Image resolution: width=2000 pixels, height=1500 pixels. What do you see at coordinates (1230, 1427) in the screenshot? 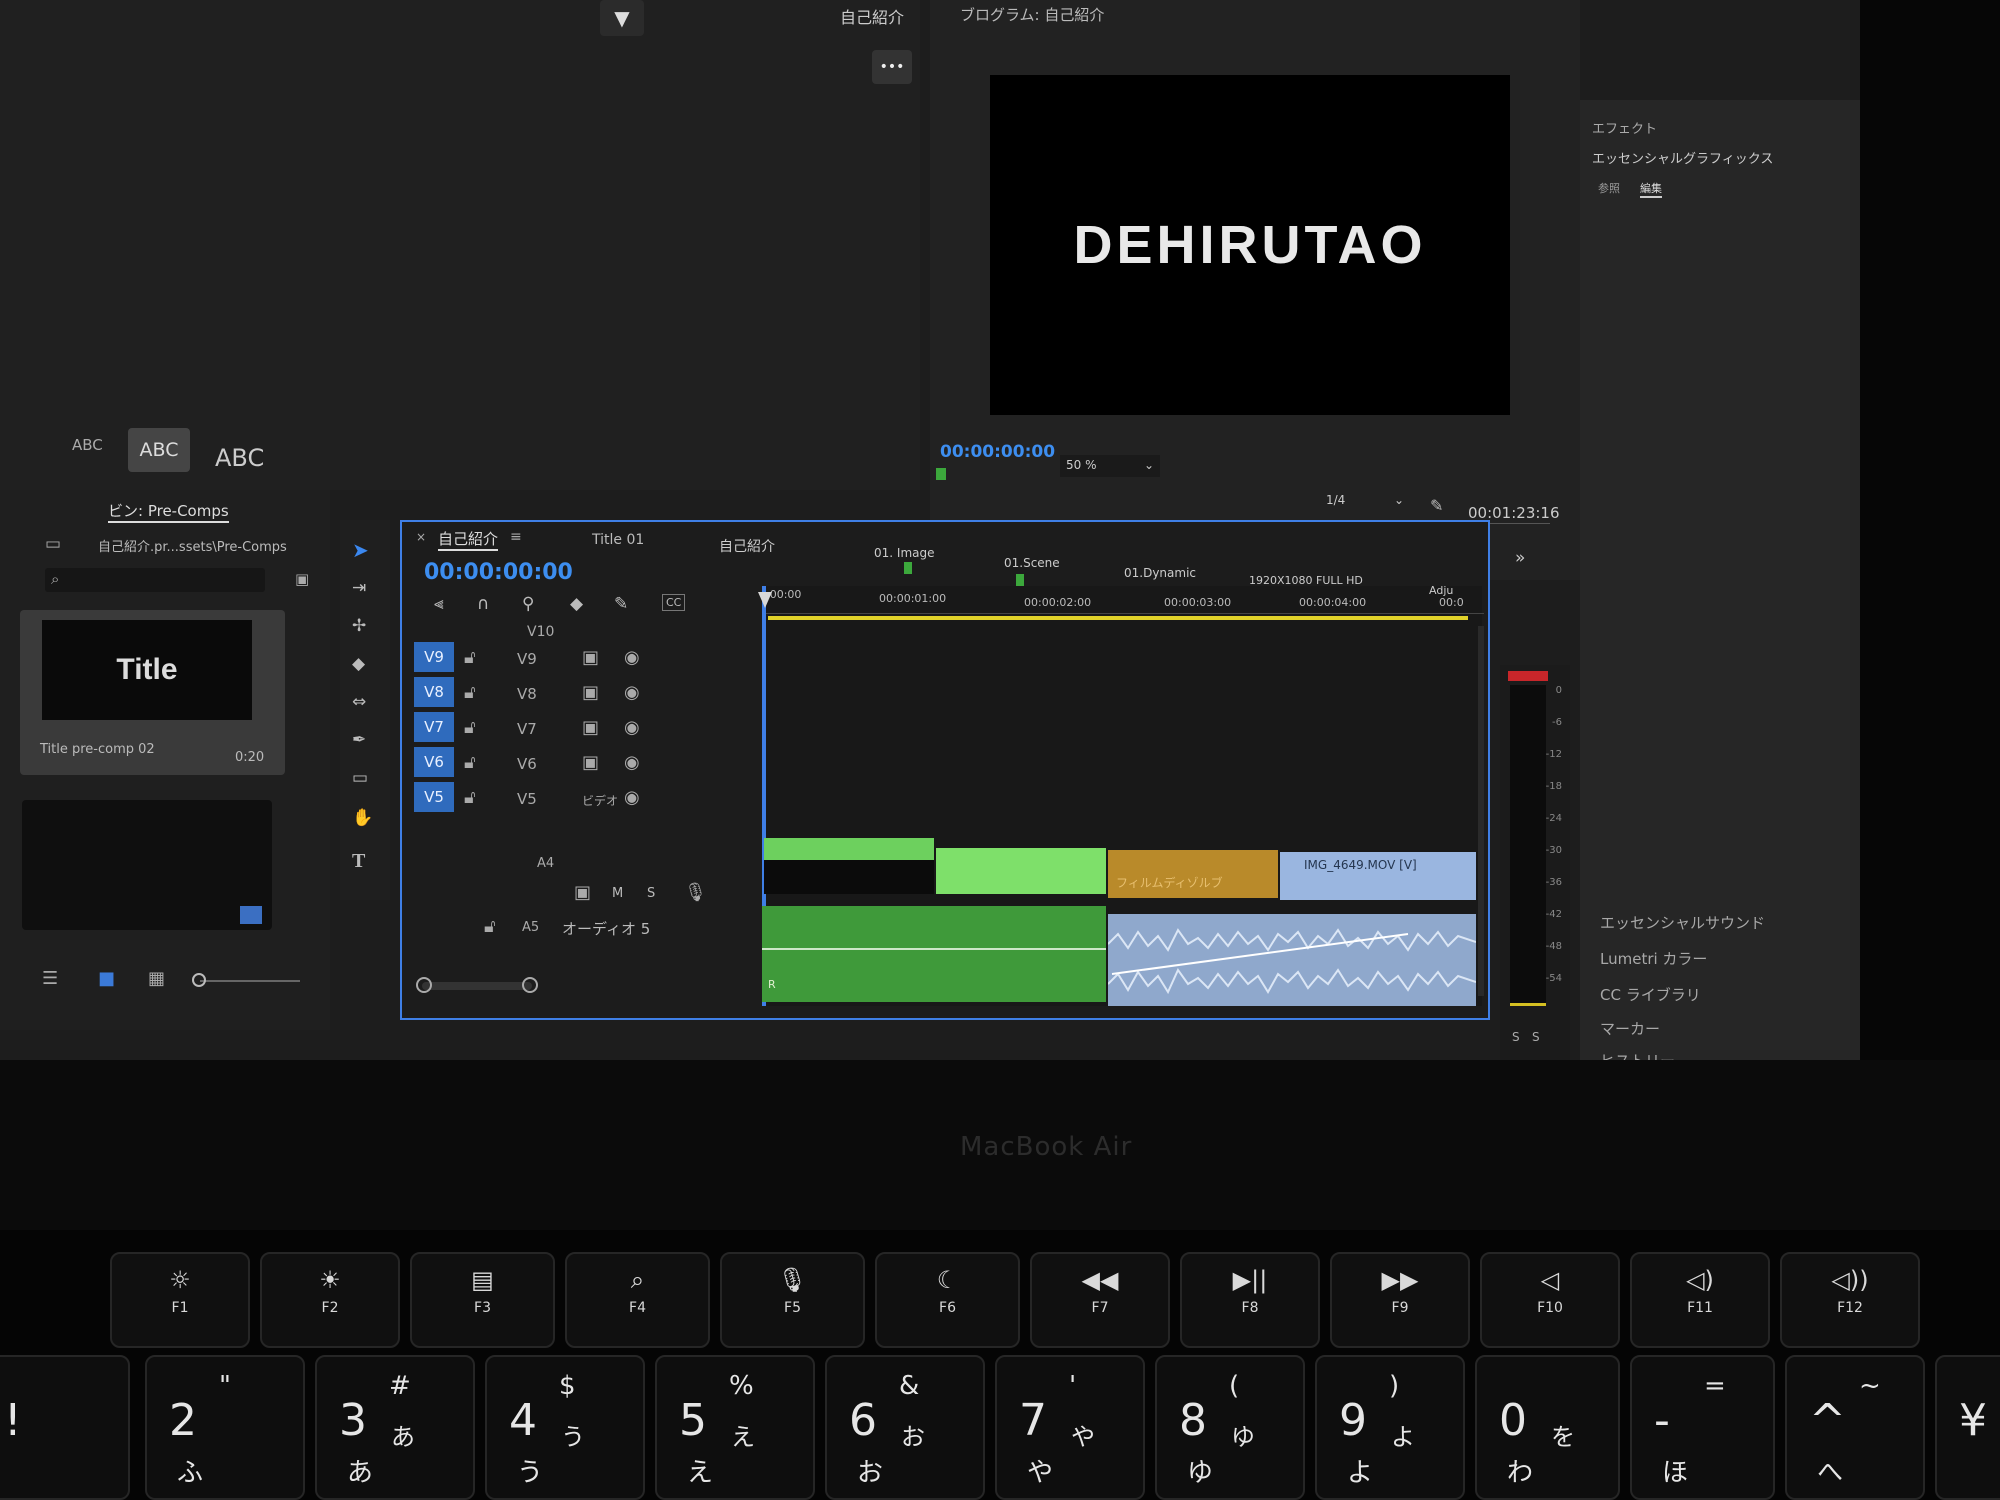
I see `key-8: 8 ( ゆ ゆ` at bounding box center [1230, 1427].